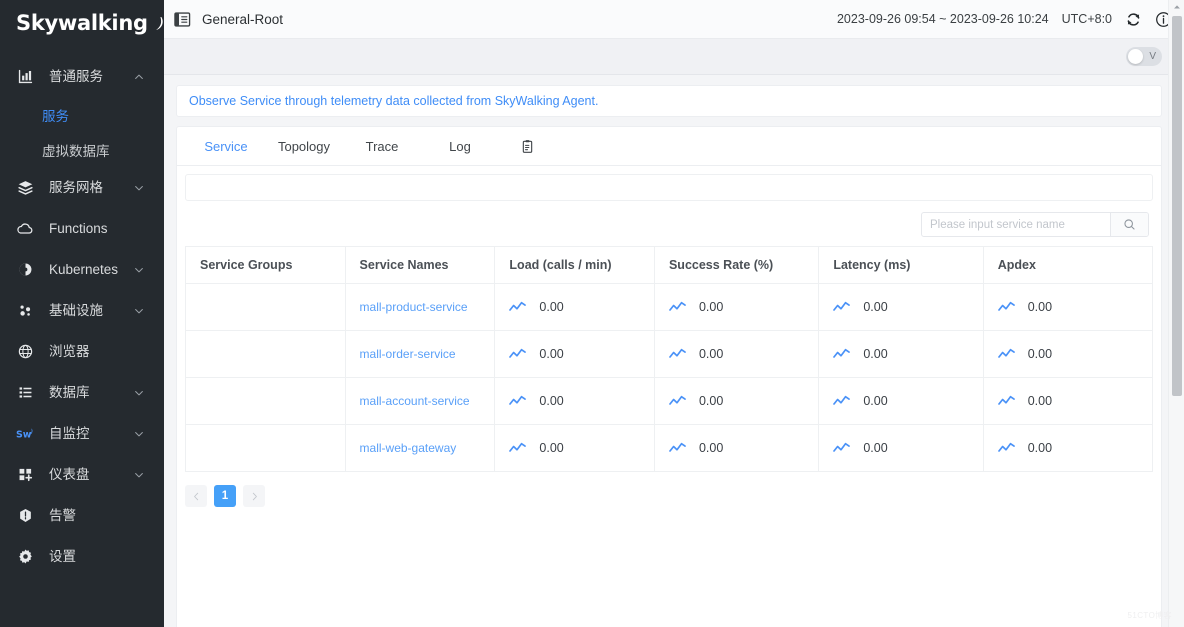 This screenshot has width=1184, height=627. I want to click on sidebar-item-settings: 设置, so click(82, 556).